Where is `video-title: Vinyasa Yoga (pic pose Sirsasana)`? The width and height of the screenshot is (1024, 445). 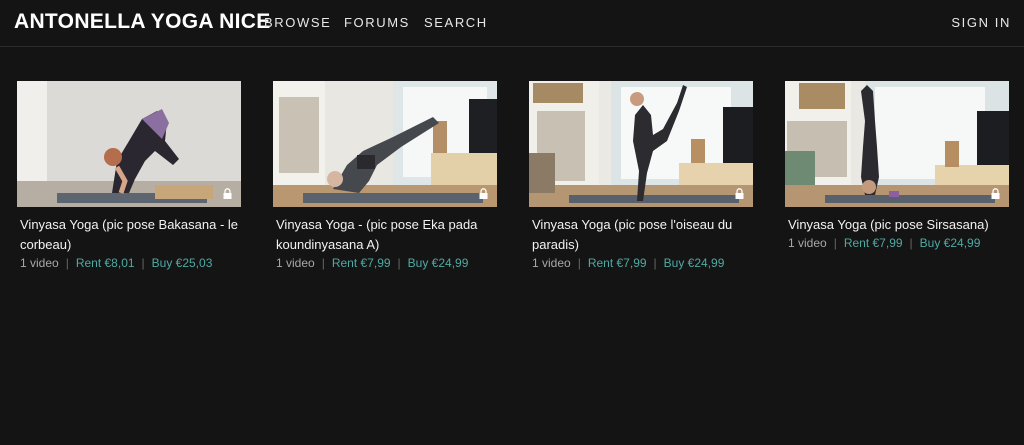 video-title: Vinyasa Yoga (pic pose Sirsasana) is located at coordinates (898, 225).